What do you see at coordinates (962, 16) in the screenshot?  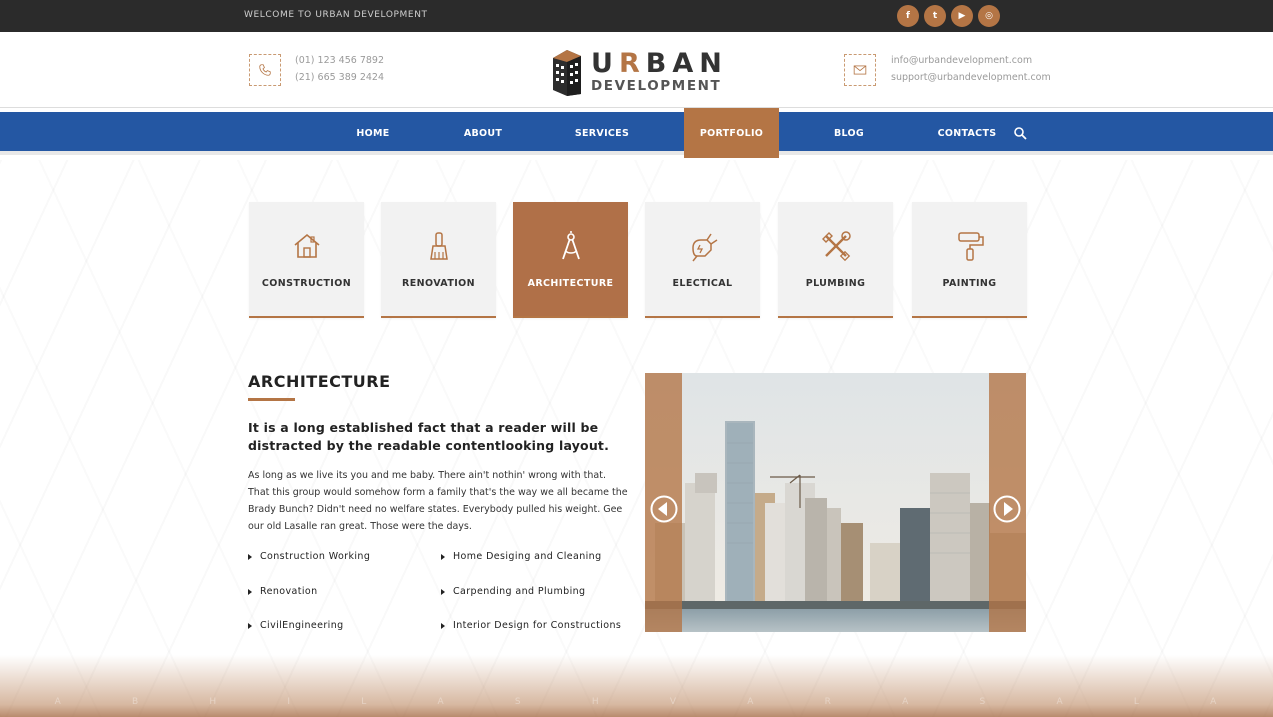 I see `youtube-icon: ▶` at bounding box center [962, 16].